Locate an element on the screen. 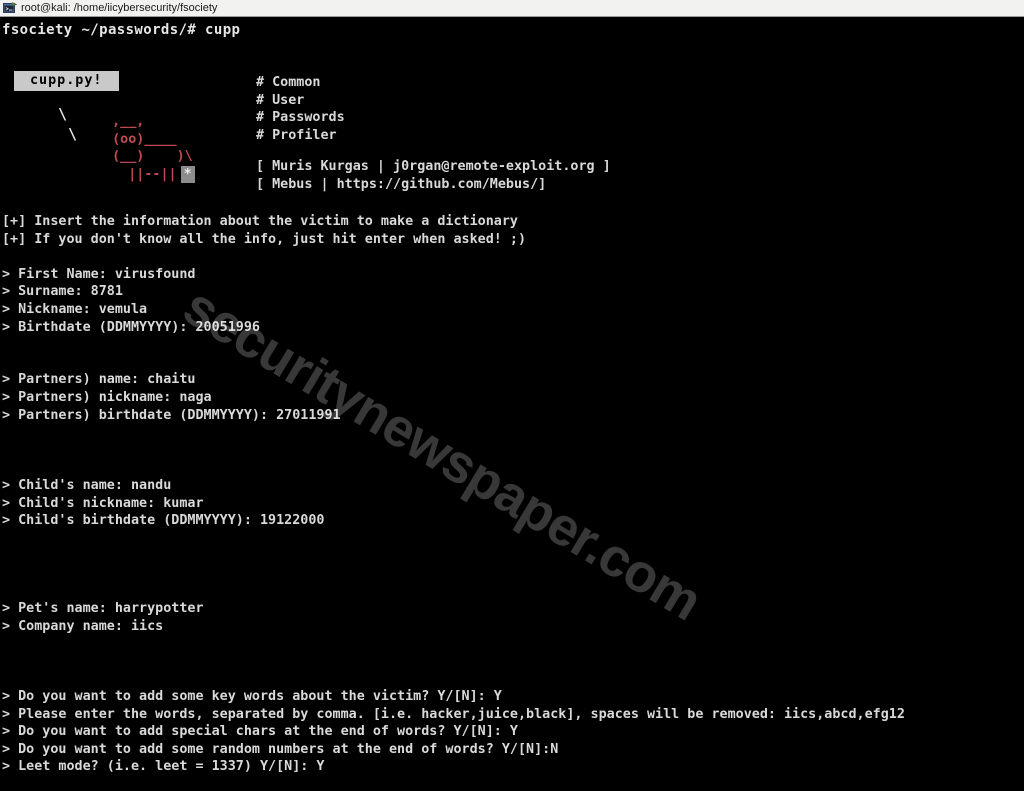 The height and width of the screenshot is (791, 1024). terminal-line: > First Name: virusfound is located at coordinates (512, 275).